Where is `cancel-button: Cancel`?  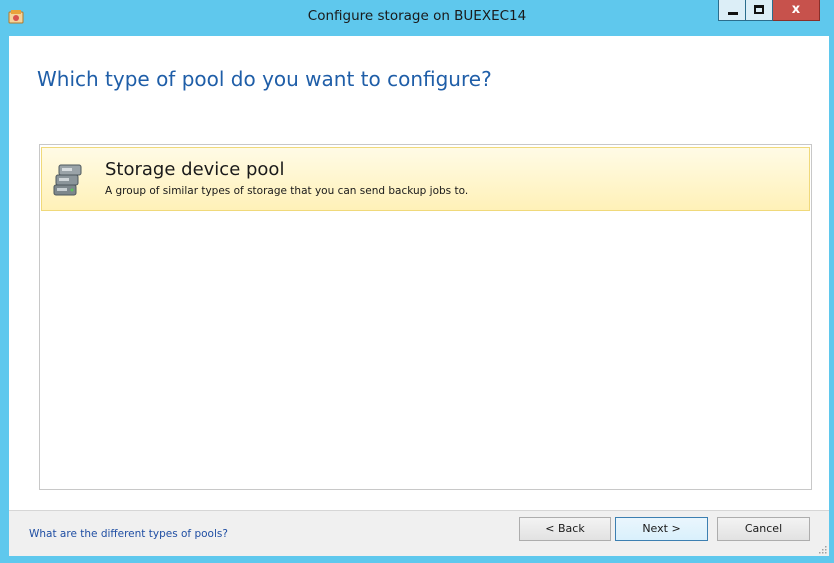
cancel-button: Cancel is located at coordinates (763, 529).